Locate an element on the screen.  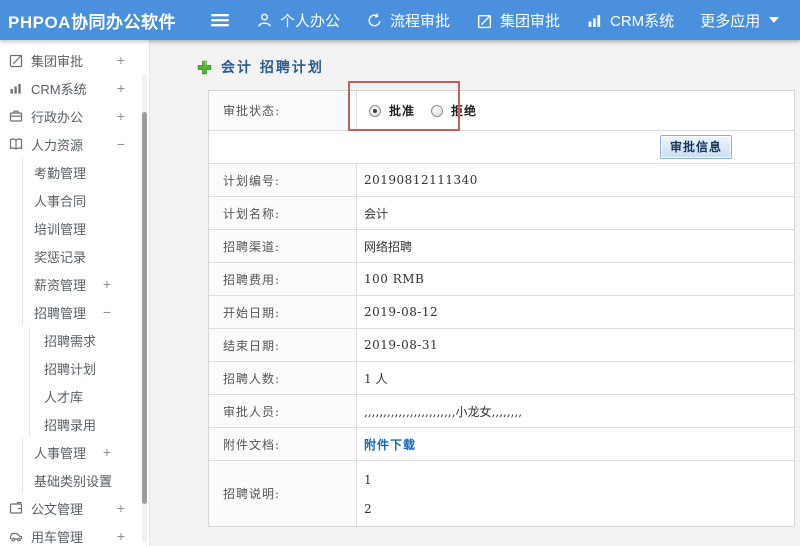
nav-label: 更多应用 is located at coordinates (730, 21).